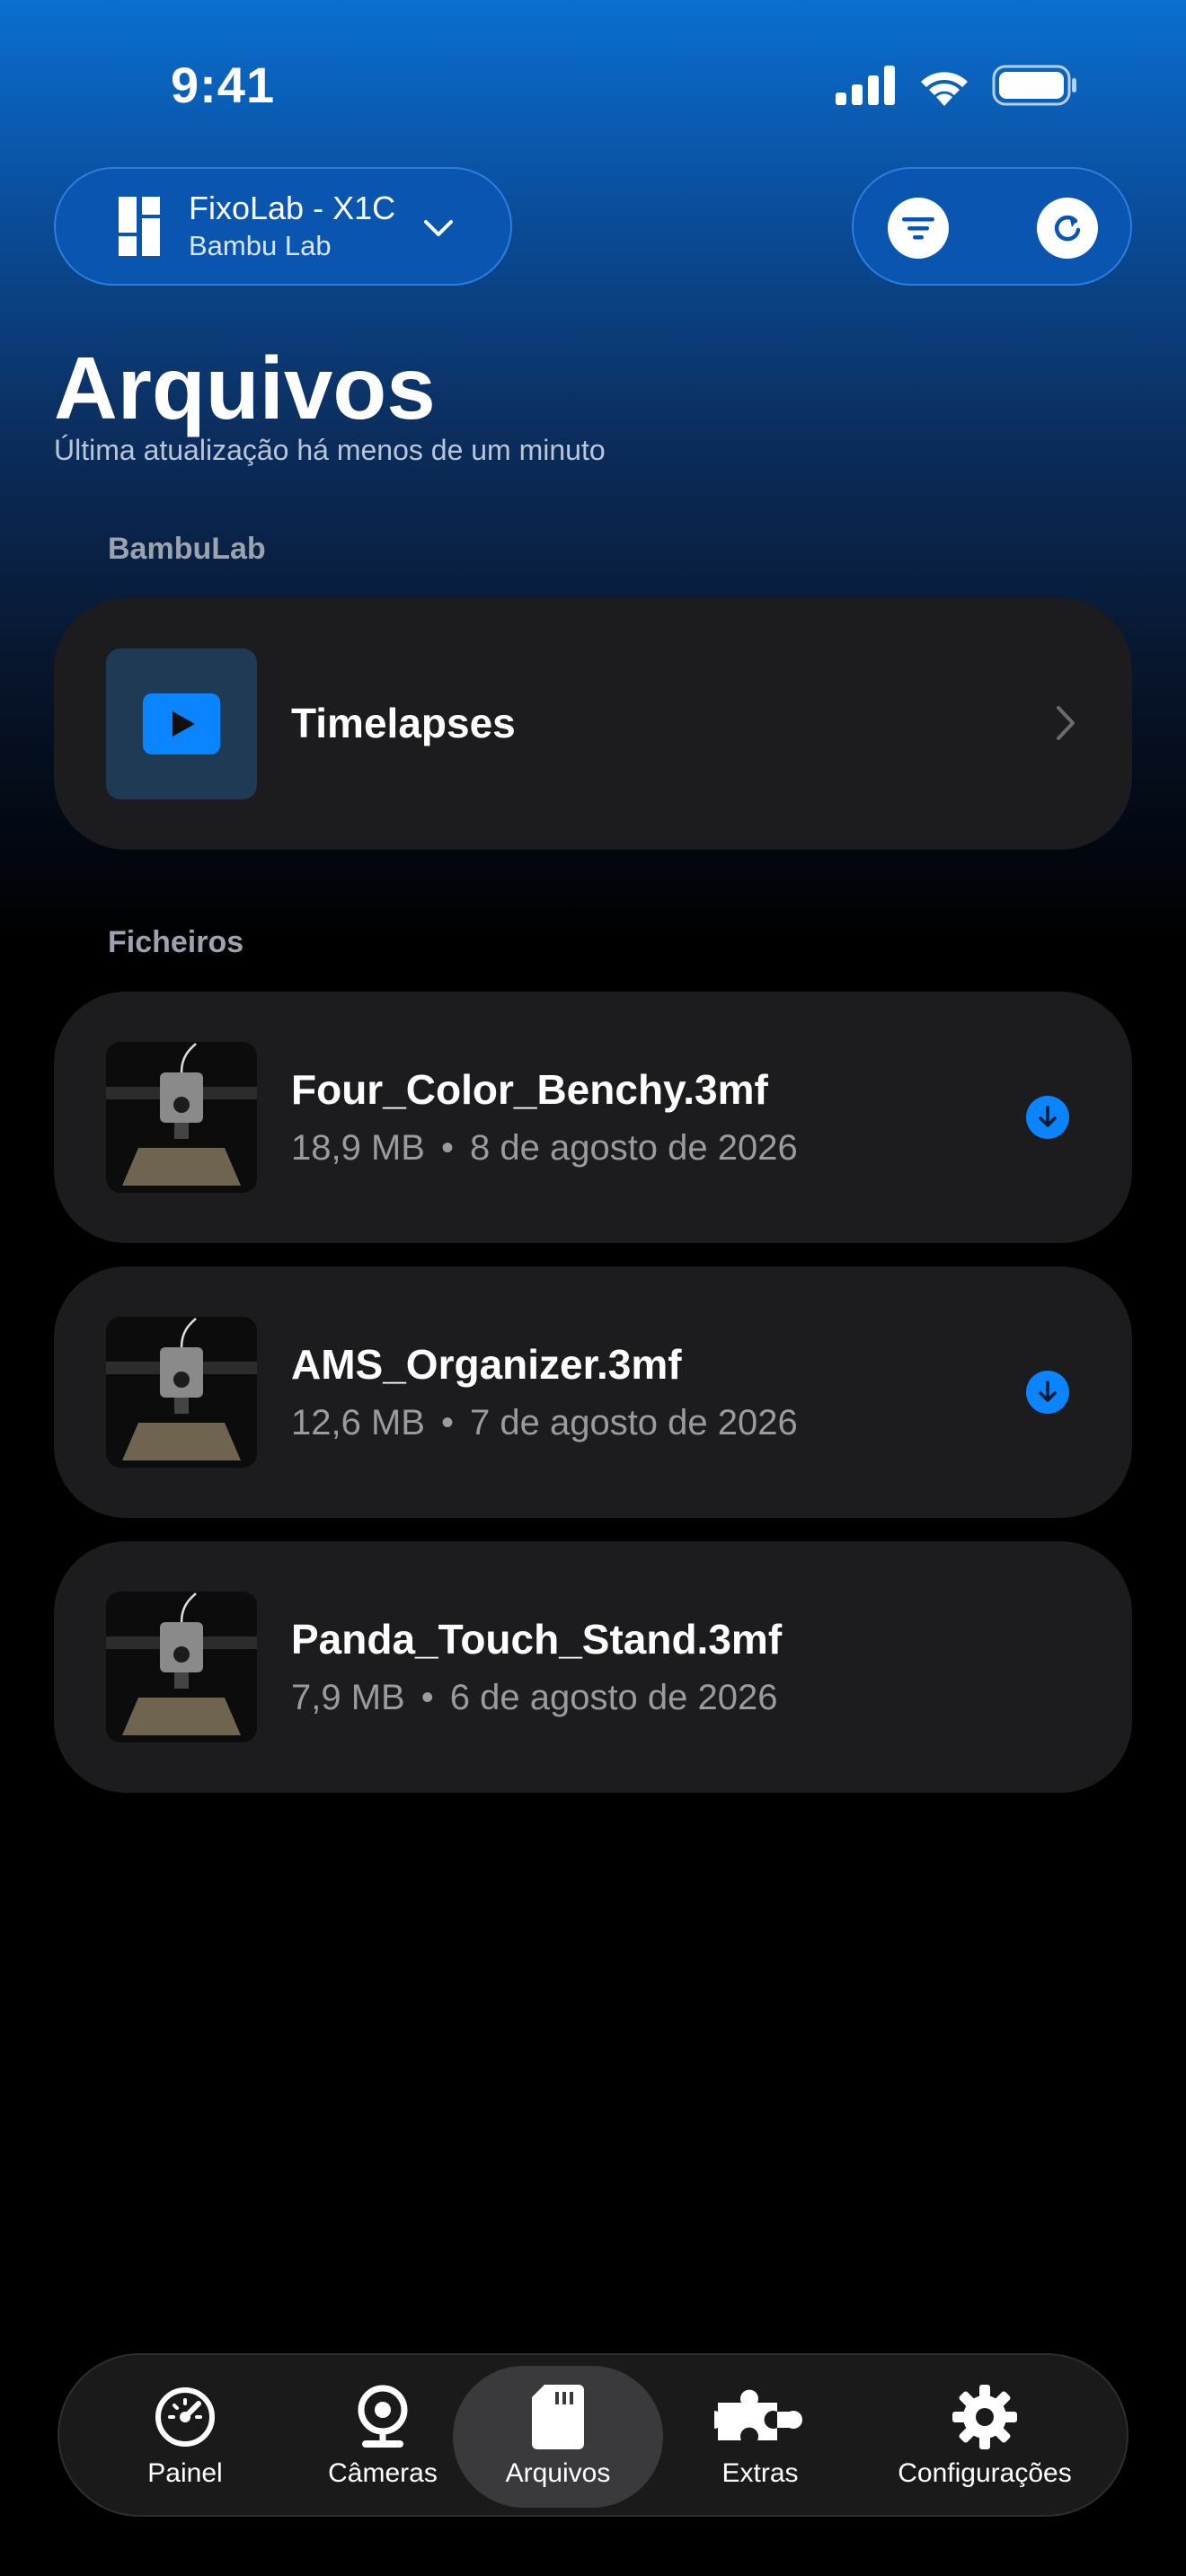 The width and height of the screenshot is (1186, 2576). I want to click on file-meta: 7,9 MB • 6 de agosto de 2026, so click(534, 1698).